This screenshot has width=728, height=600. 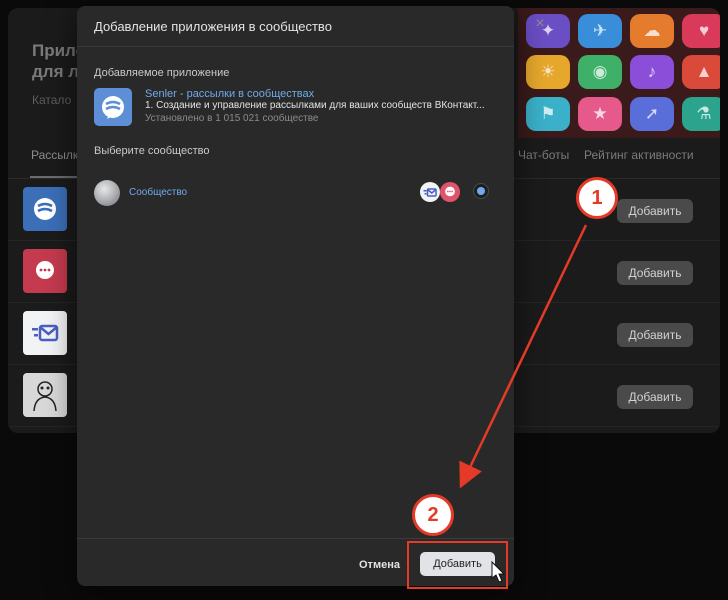 What do you see at coordinates (433, 515) in the screenshot?
I see `step-2-callout: 2` at bounding box center [433, 515].